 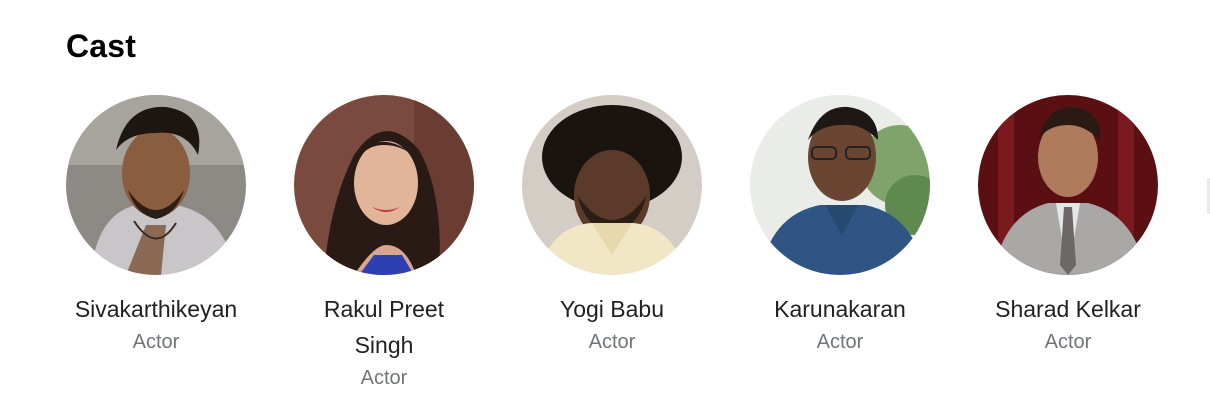 I want to click on cast-name: Sharad Kelkar, so click(x=1068, y=309).